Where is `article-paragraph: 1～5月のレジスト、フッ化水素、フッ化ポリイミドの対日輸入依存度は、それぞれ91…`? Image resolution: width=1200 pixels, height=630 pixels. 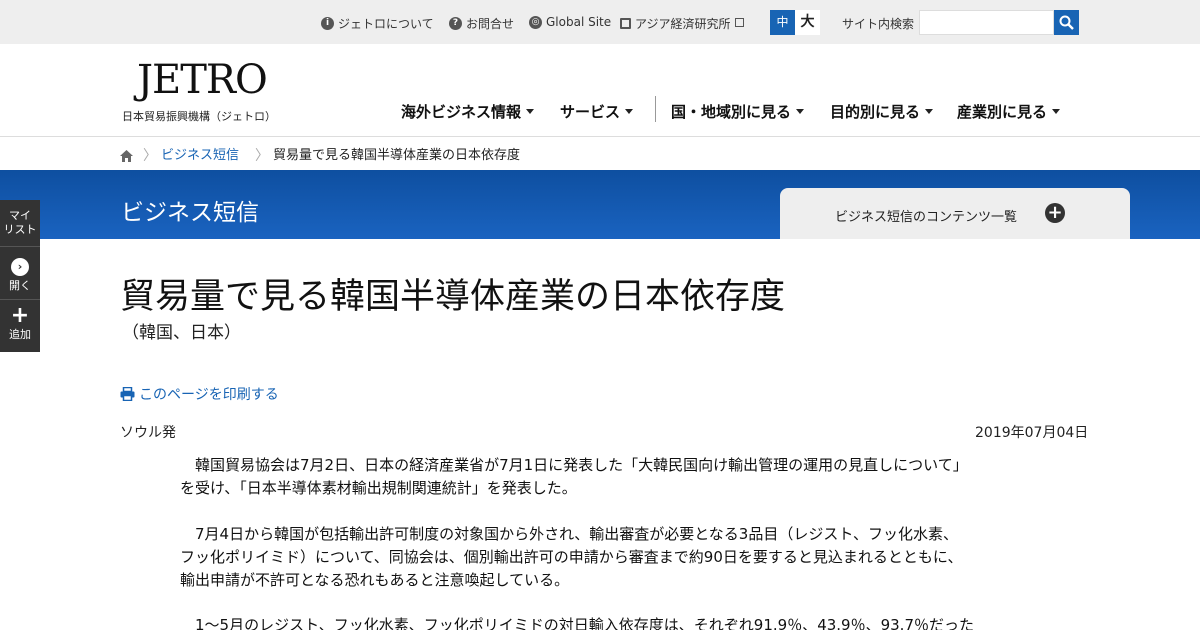
article-paragraph: 1～5月のレジスト、フッ化水素、フッ化ポリイミドの対日輸入依存度は、それぞれ91… is located at coordinates (577, 623).